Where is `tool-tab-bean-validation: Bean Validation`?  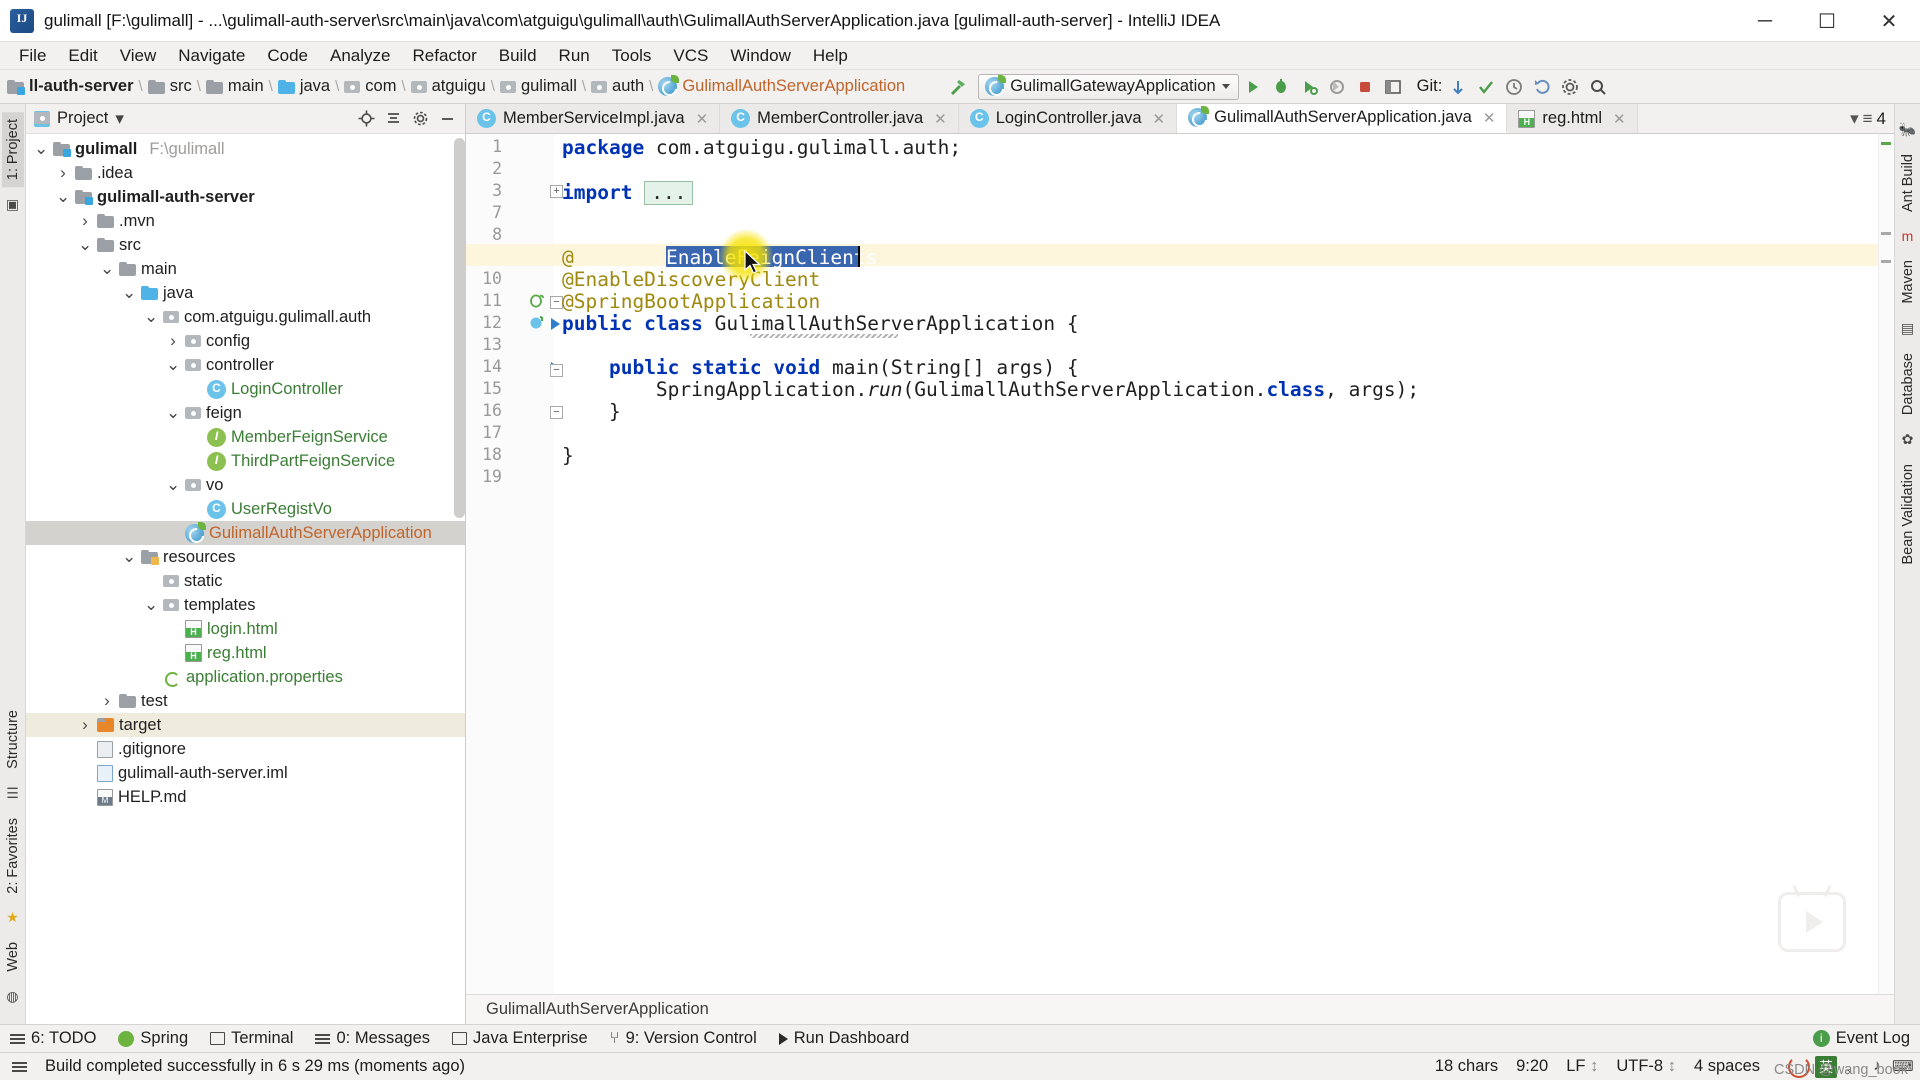 tool-tab-bean-validation: Bean Validation is located at coordinates (1908, 514).